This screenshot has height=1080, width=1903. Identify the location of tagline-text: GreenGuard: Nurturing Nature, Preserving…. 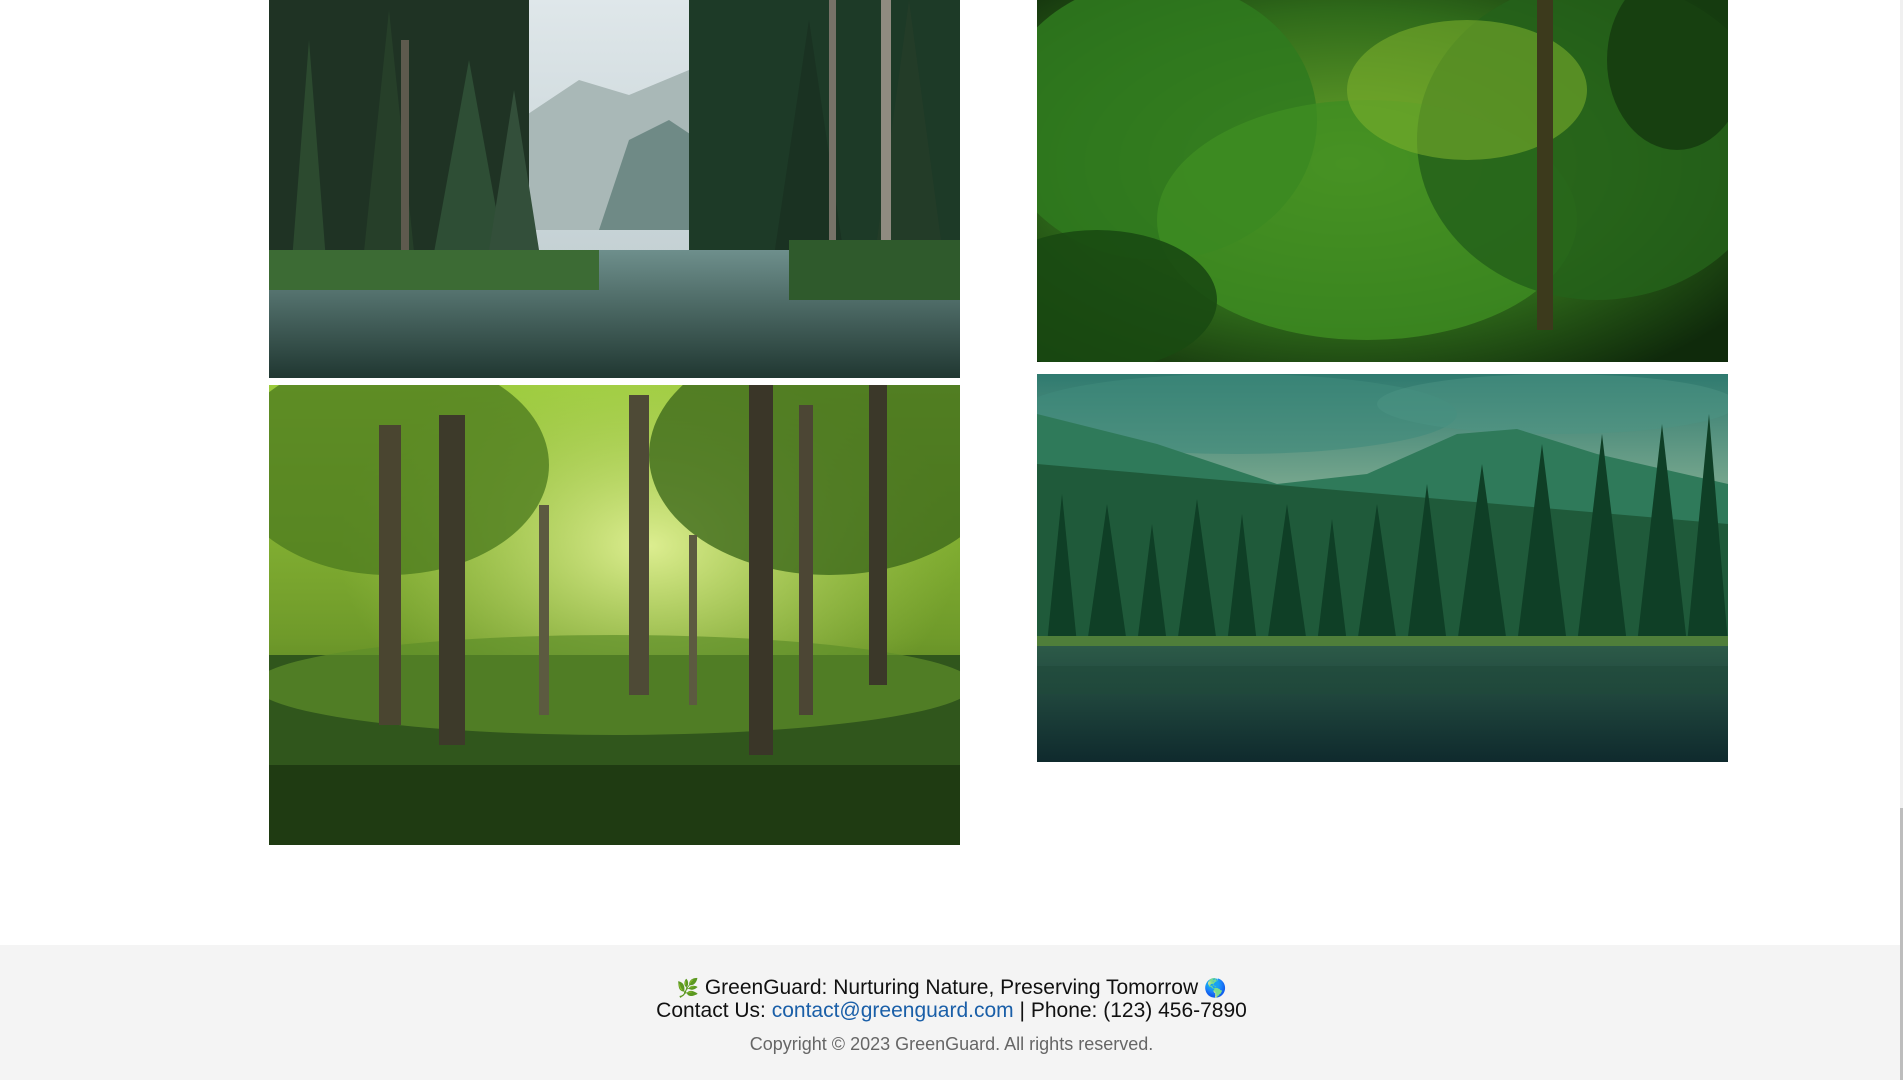
(951, 987).